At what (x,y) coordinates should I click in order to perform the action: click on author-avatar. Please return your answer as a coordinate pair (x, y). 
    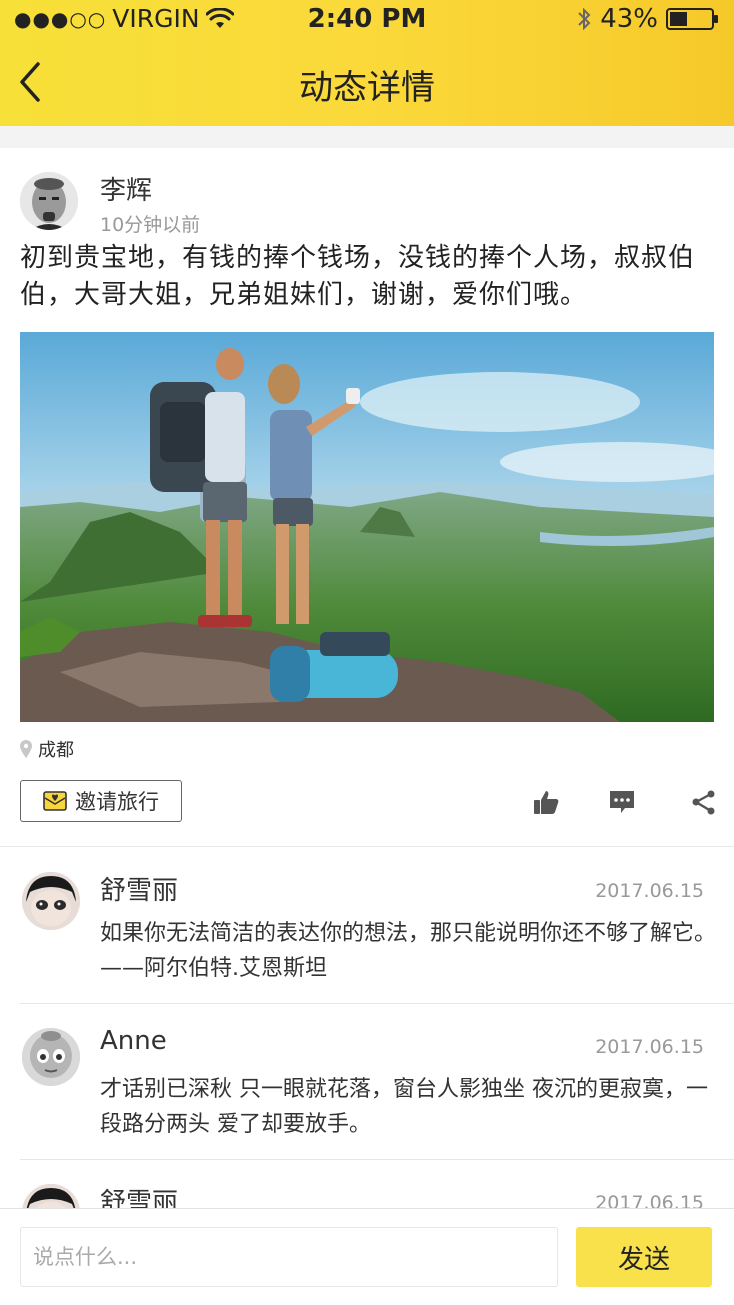
    Looking at the image, I should click on (49, 201).